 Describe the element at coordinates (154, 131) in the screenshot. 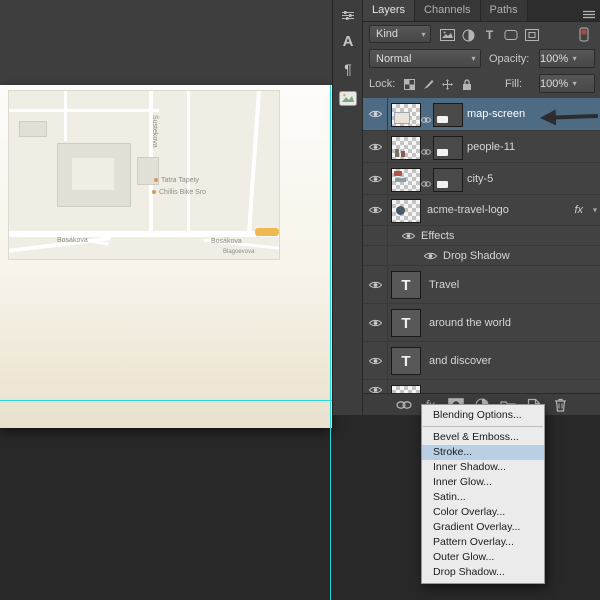

I see `map-street-label: Šustekova` at that location.